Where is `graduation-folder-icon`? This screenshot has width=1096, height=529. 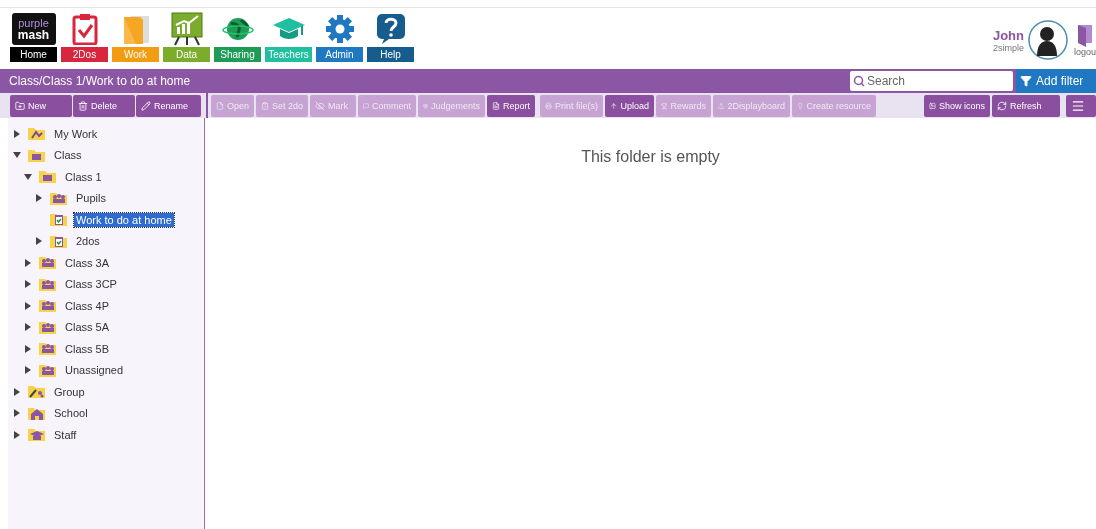
graduation-folder-icon is located at coordinates (36, 435).